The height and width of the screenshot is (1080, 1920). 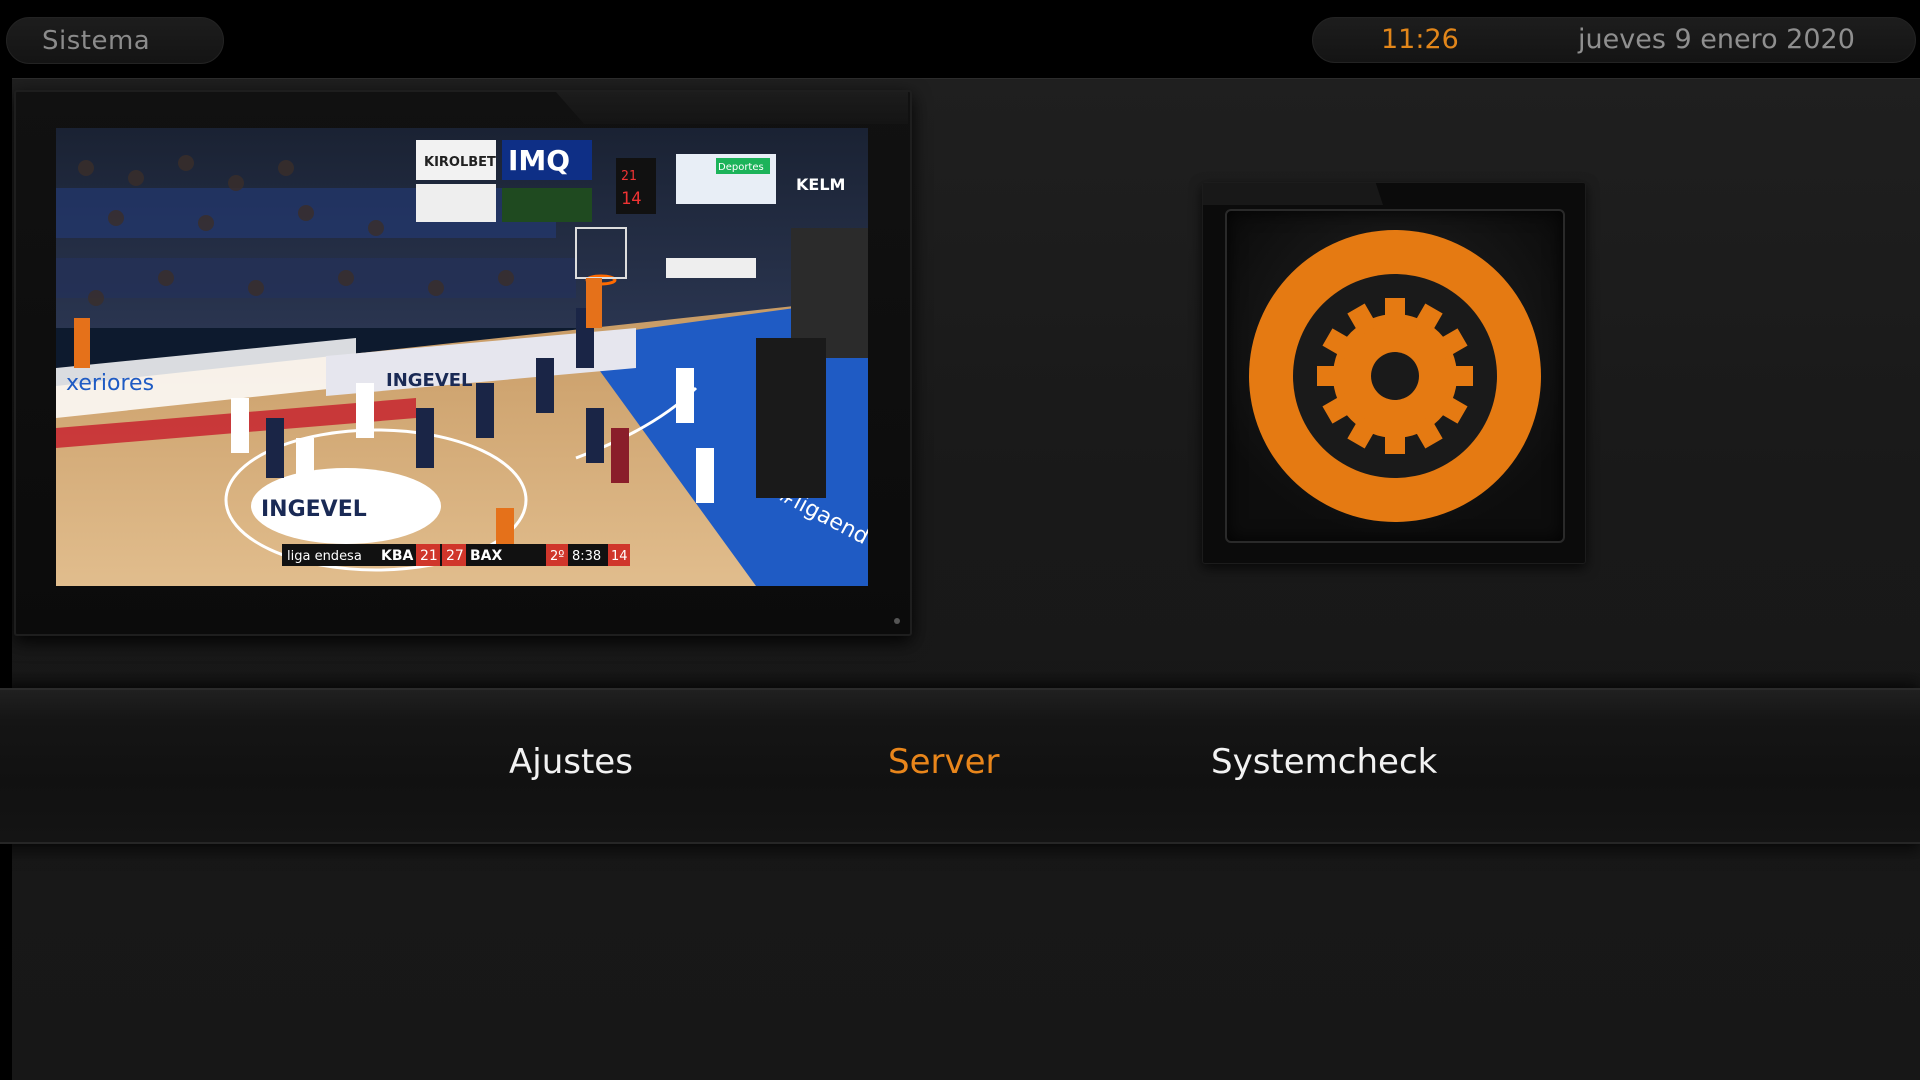 I want to click on ad-imq: IMQ, so click(x=539, y=160).